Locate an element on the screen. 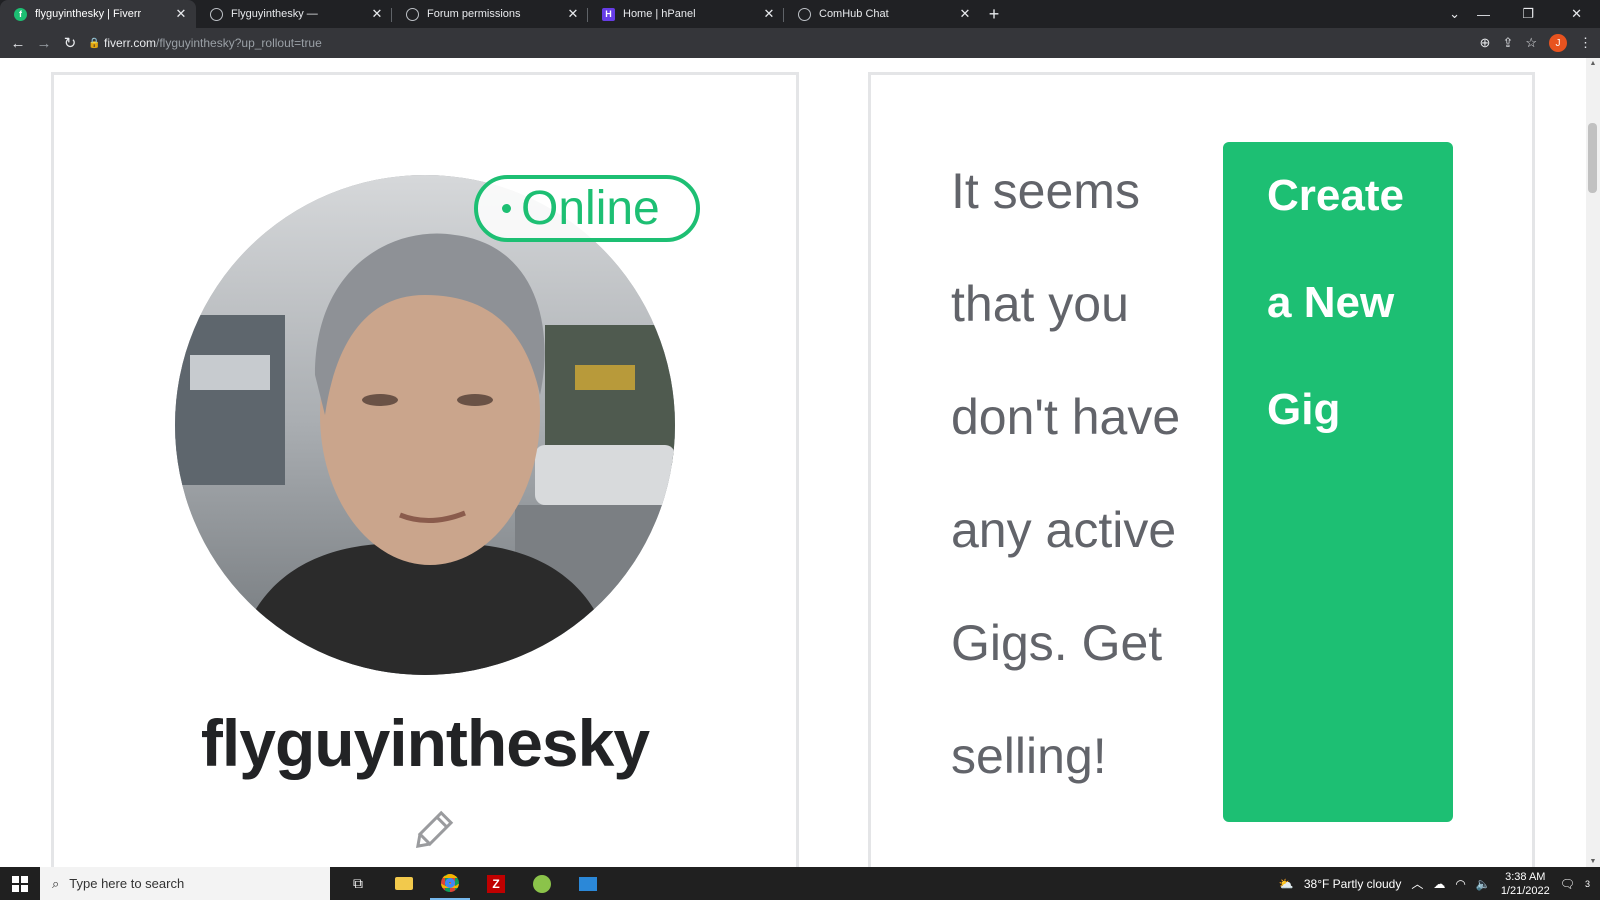  weather-text: 38°F Partly cloudy is located at coordinates (1353, 884).